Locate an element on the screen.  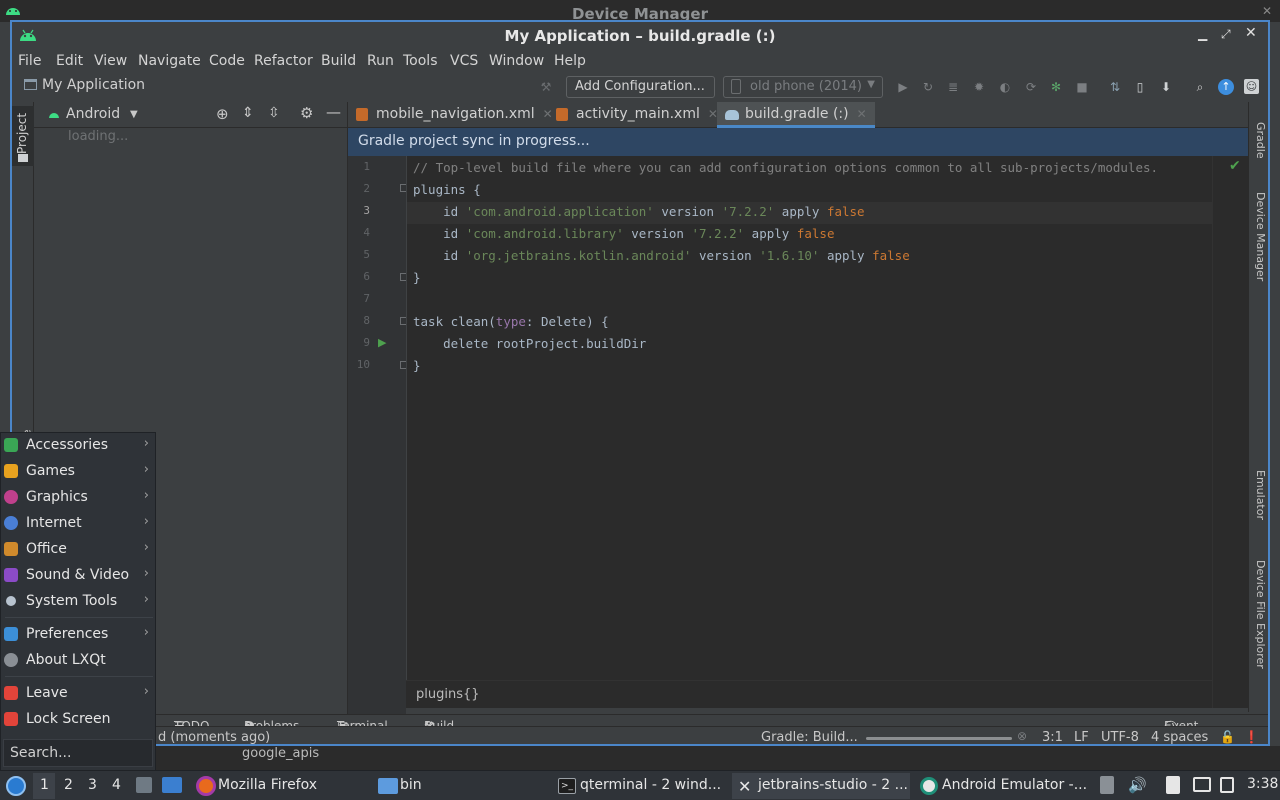
clock: 3:38 is located at coordinates (1262, 784).